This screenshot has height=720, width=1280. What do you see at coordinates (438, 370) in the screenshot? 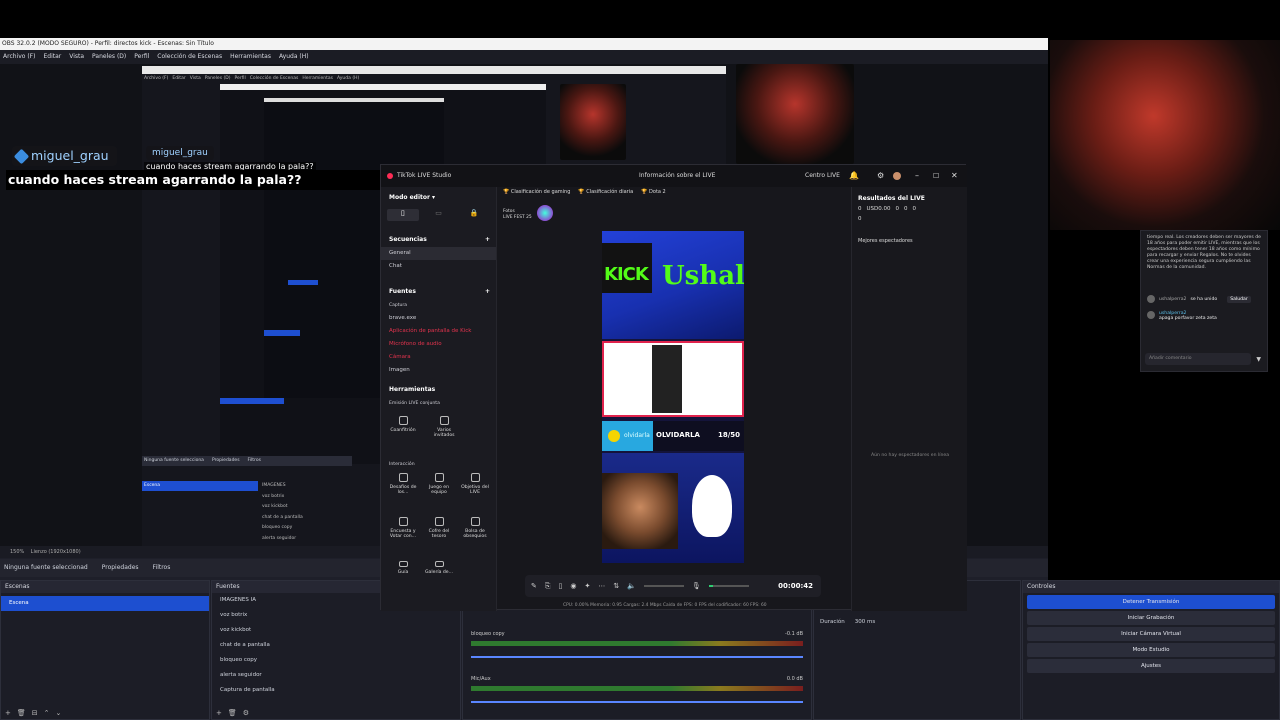
I see `tt-source-item: Imagen` at bounding box center [438, 370].